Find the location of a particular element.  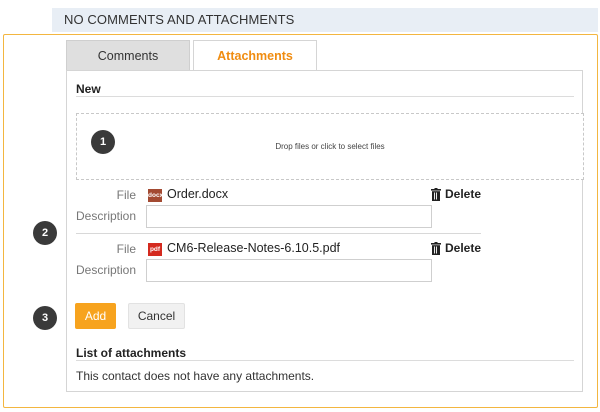

pdf-file-icon: pdf is located at coordinates (155, 249).